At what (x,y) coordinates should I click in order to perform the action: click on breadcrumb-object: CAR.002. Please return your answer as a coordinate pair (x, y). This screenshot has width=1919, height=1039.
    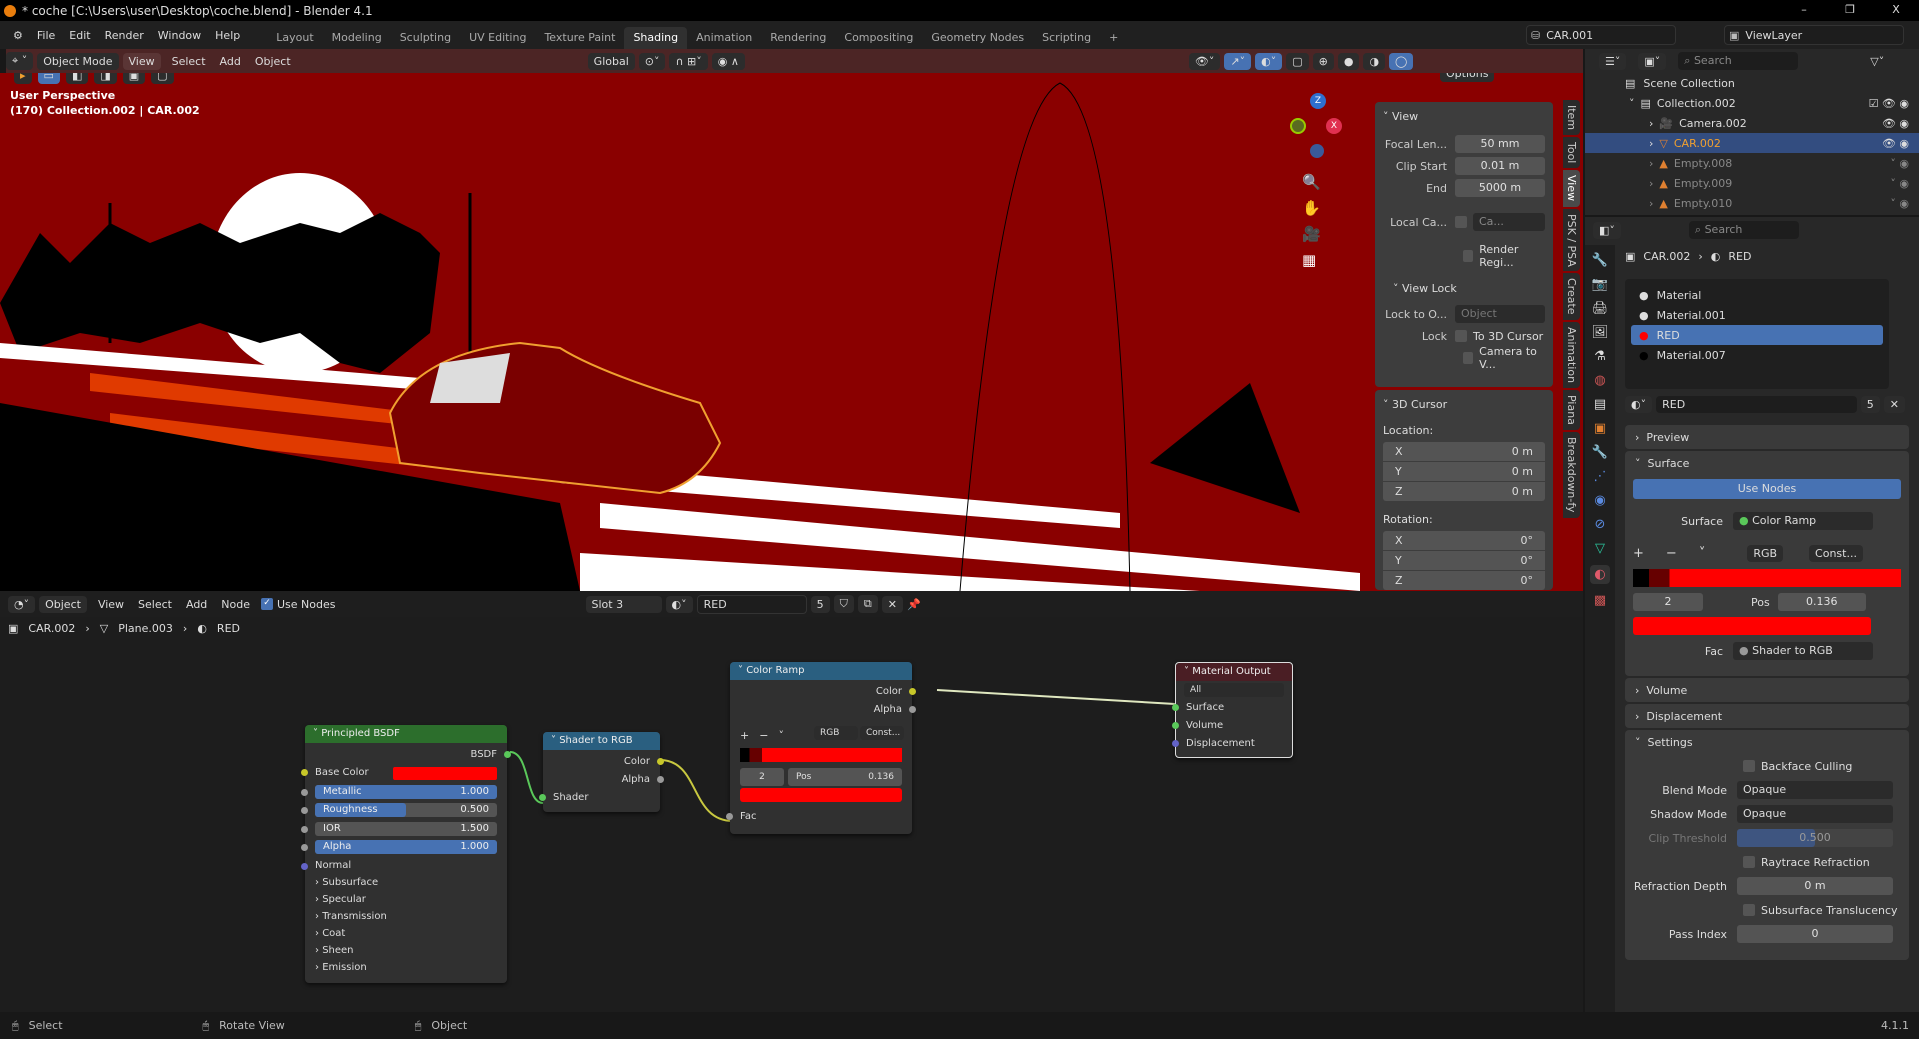
    Looking at the image, I should click on (51, 628).